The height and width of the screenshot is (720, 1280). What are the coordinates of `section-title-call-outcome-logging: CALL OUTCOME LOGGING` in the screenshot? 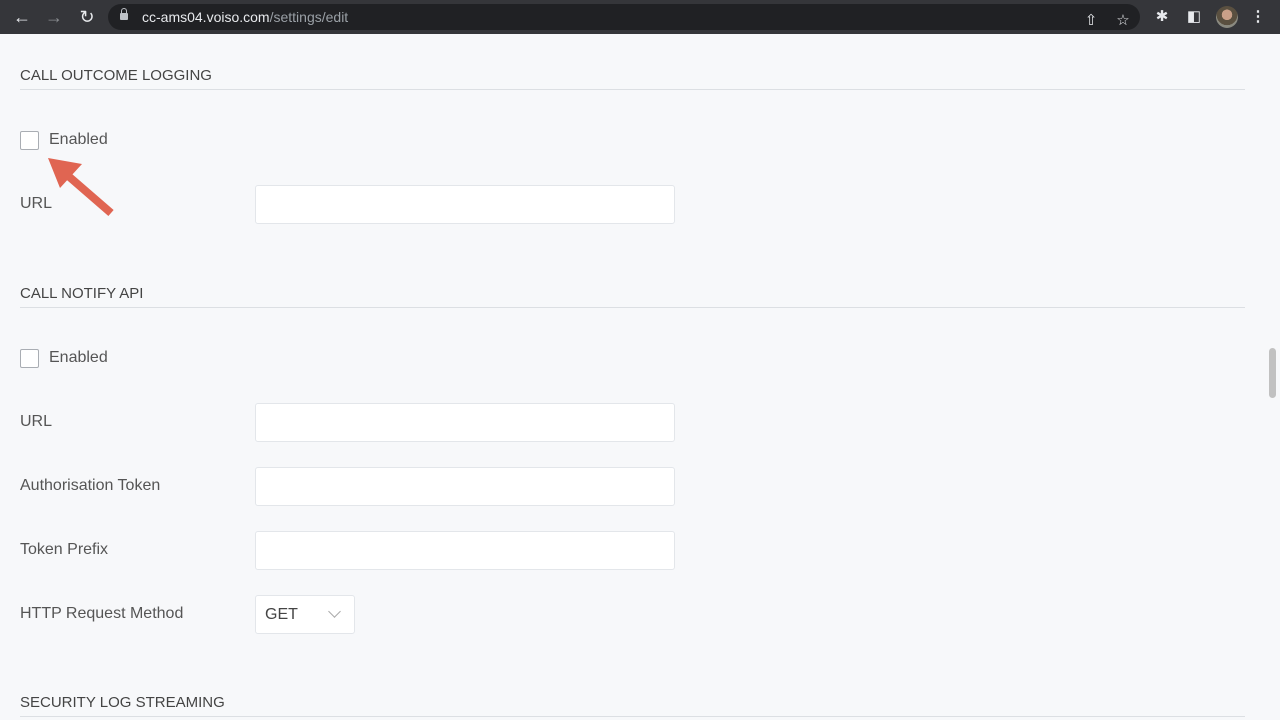 It's located at (632, 78).